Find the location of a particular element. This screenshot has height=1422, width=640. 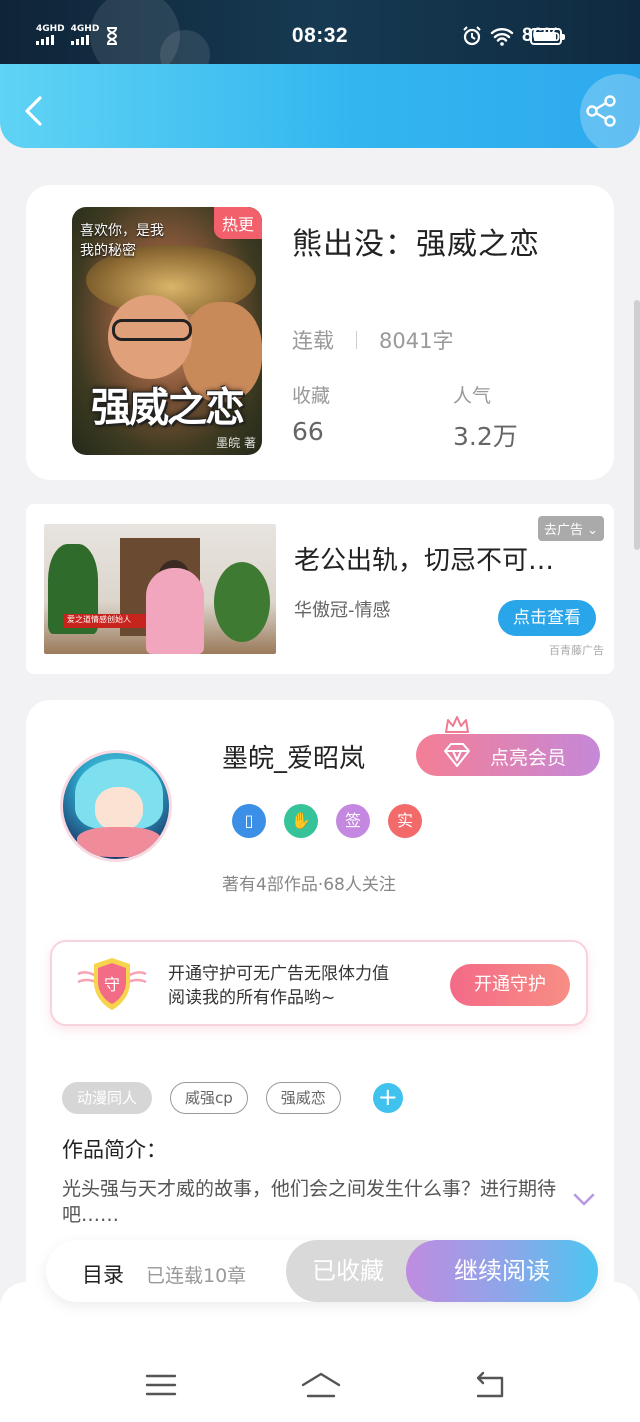

author-avatar is located at coordinates (116, 806).